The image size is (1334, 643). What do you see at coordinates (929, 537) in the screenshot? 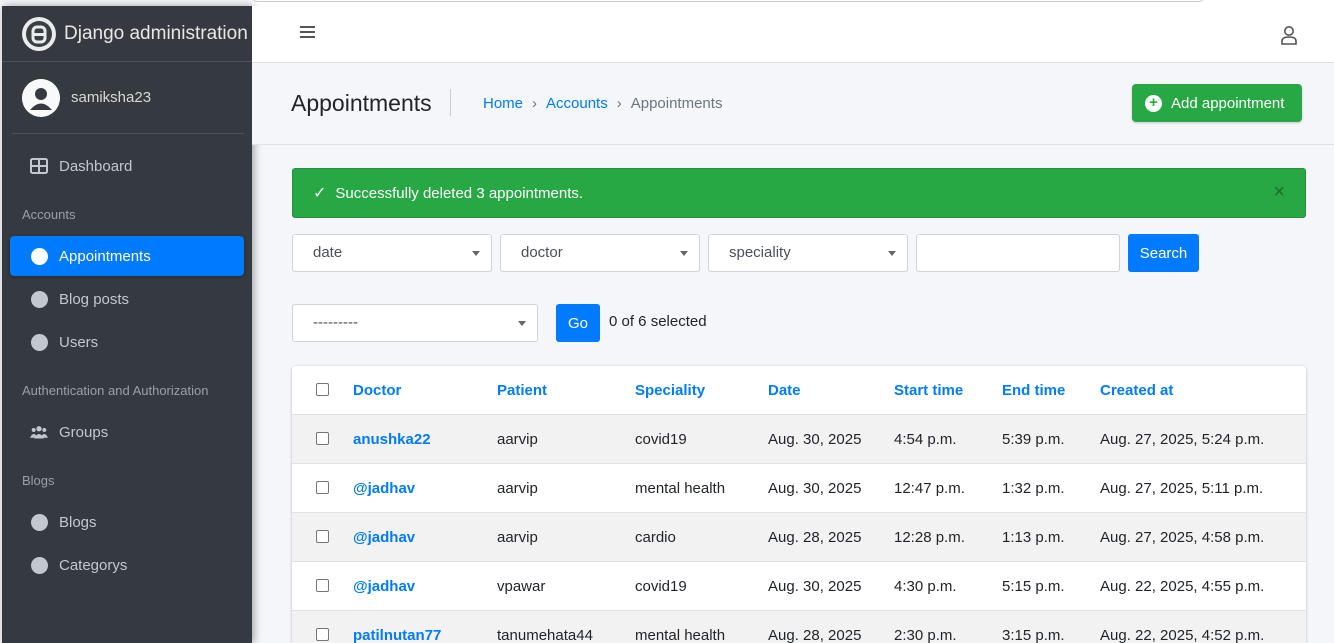
I see `start-time-cell: 12:28 p.m.` at bounding box center [929, 537].